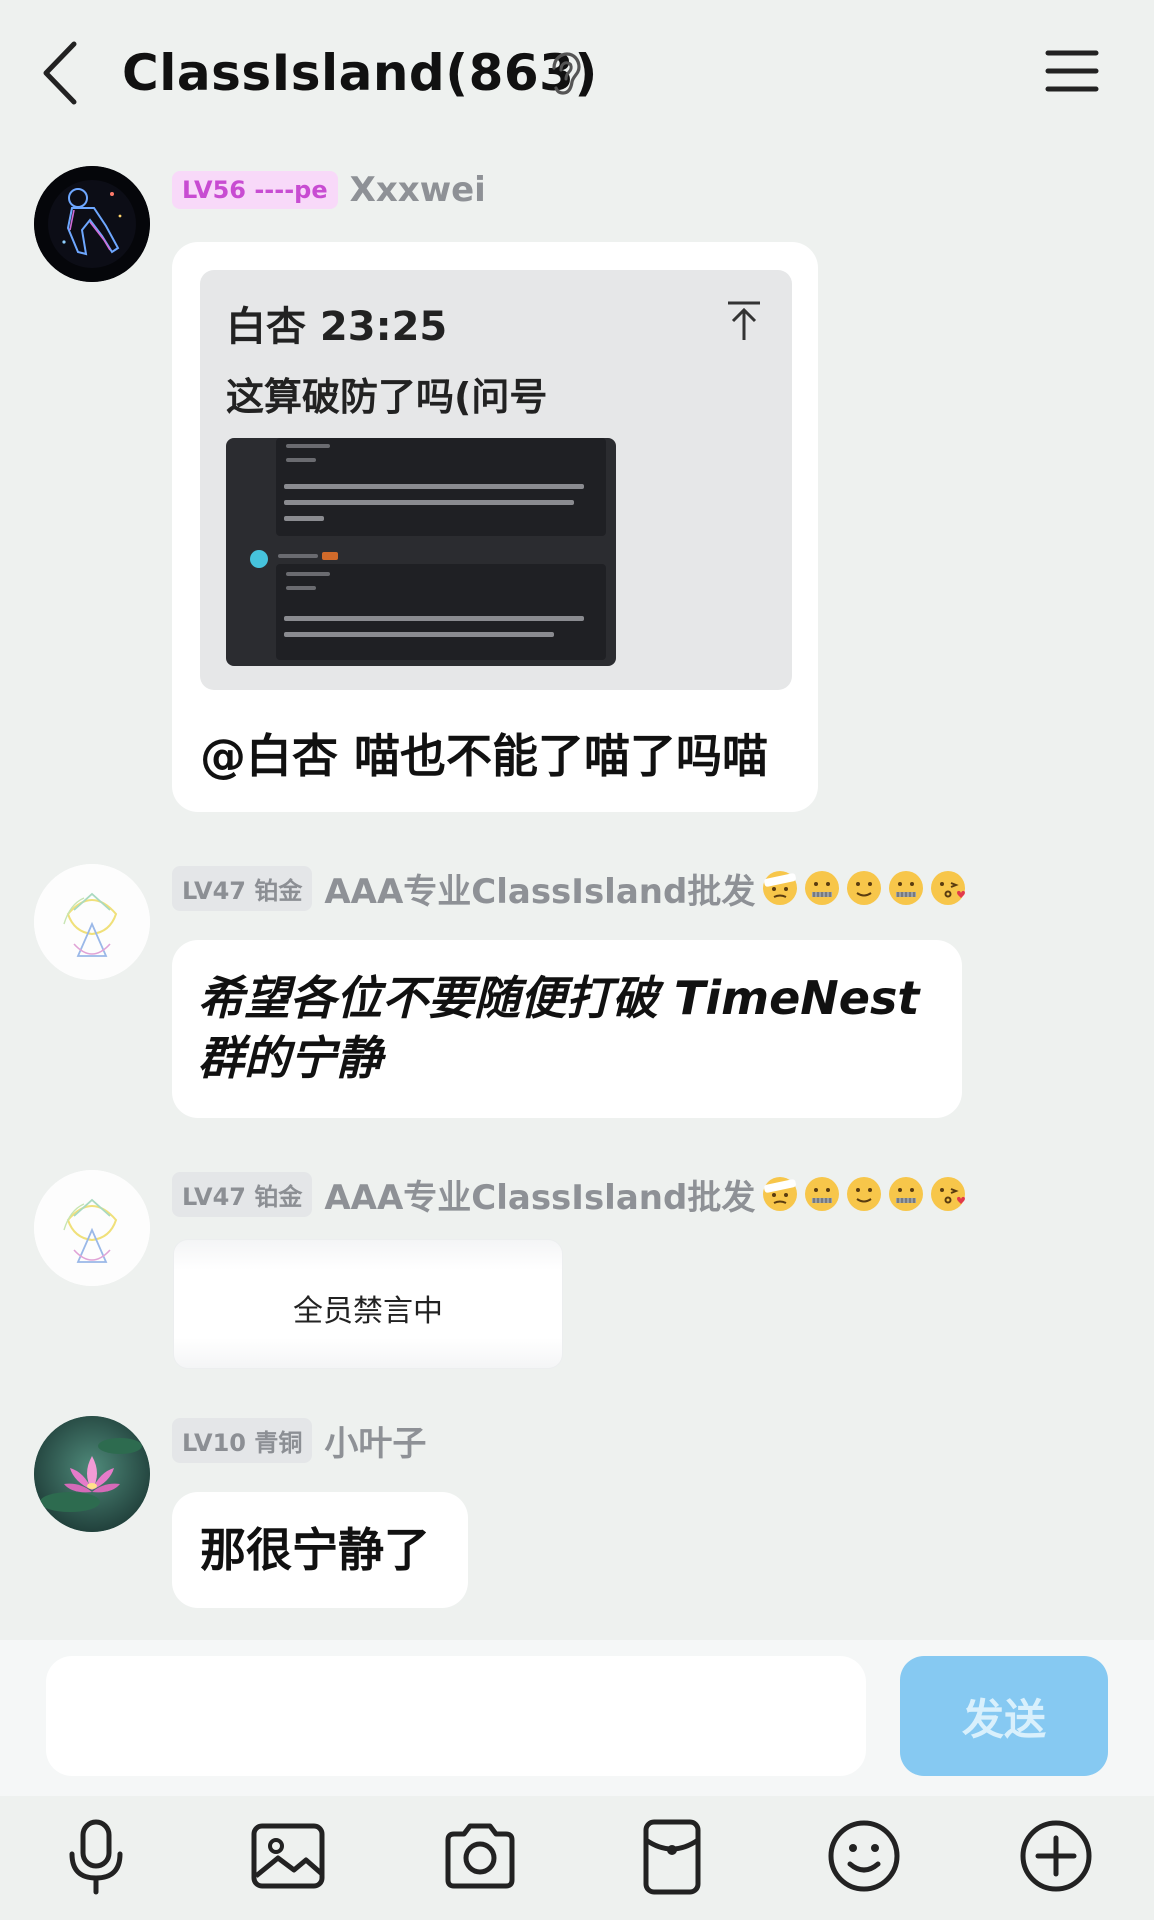  Describe the element at coordinates (1004, 1716) in the screenshot. I see `send-button: 发送` at that location.